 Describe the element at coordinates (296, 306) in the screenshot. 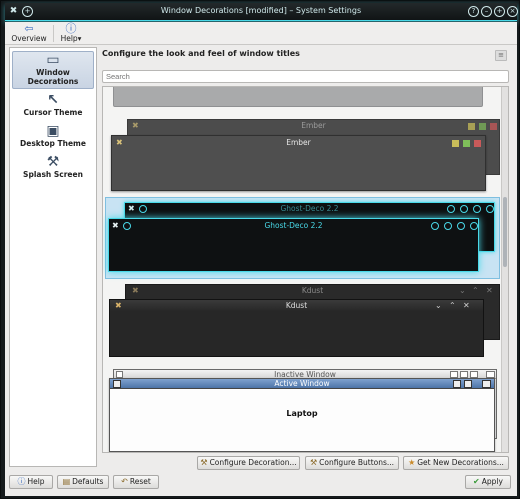

I see `preview-active-title: Kdust` at that location.